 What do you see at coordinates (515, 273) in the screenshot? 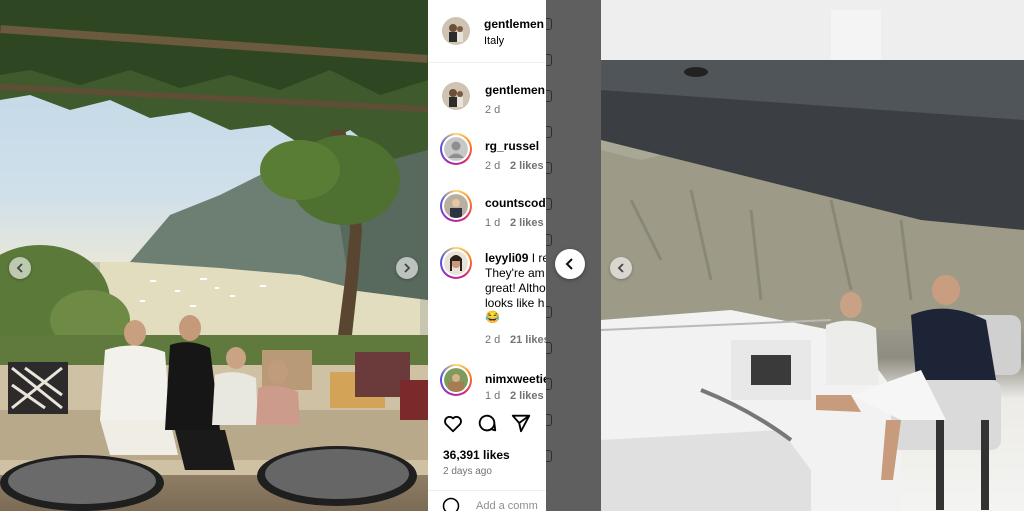
I see `comment-body-line: They're am` at bounding box center [515, 273].